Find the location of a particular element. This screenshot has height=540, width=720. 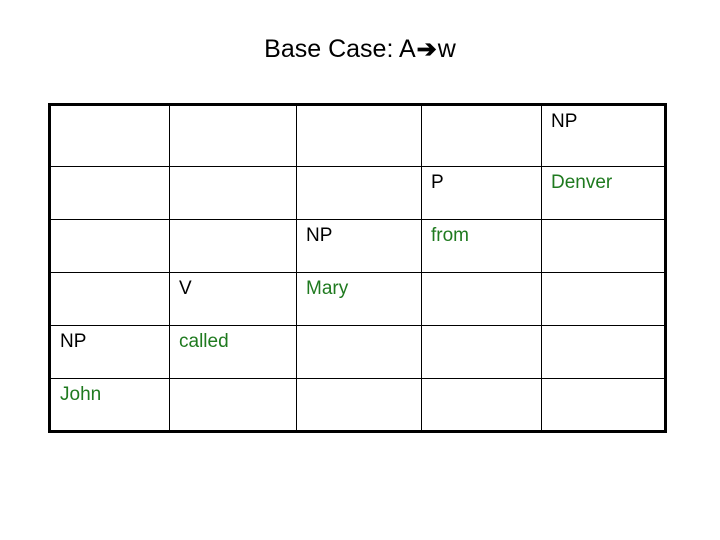

cell-r1-c2 is located at coordinates (359, 193).